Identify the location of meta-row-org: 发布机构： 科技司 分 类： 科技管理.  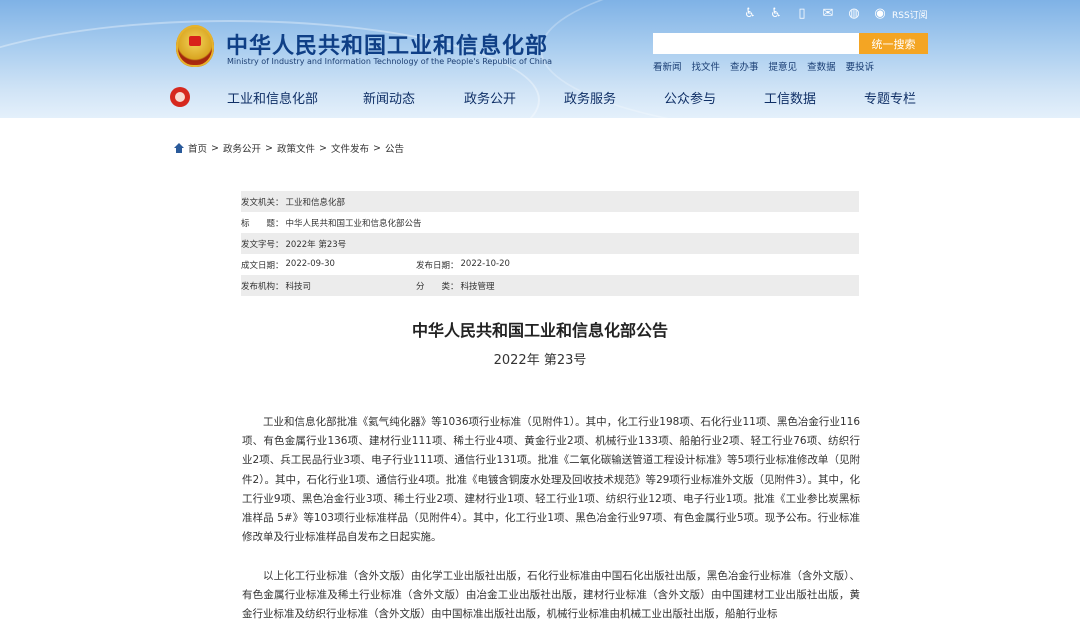
(550, 285).